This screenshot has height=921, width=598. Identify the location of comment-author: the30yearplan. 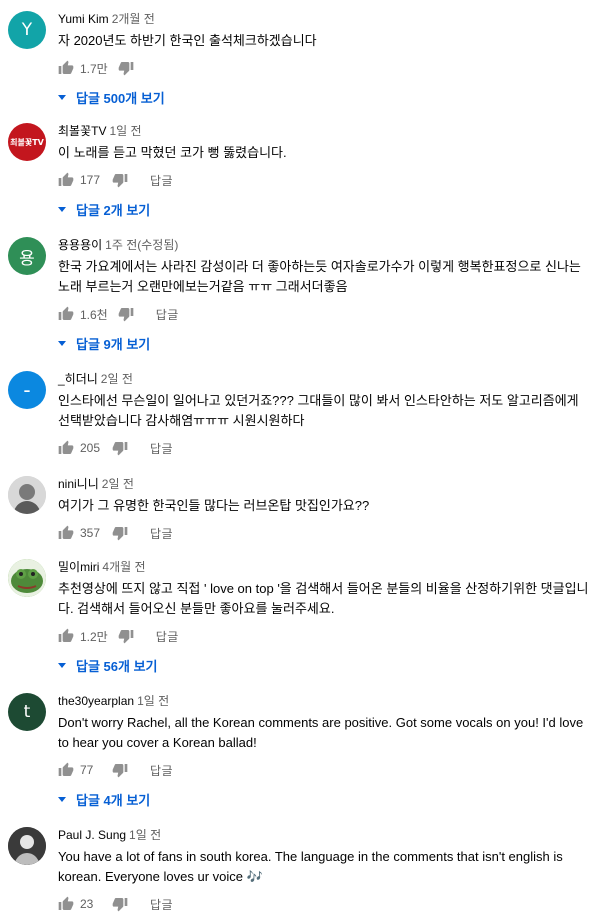
(96, 701).